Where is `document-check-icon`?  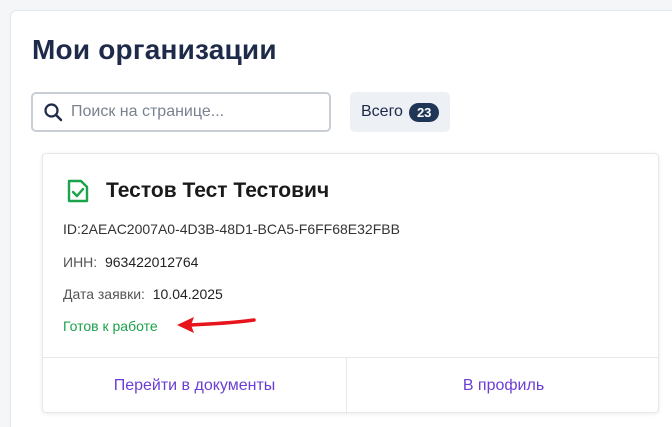
document-check-icon is located at coordinates (78, 191).